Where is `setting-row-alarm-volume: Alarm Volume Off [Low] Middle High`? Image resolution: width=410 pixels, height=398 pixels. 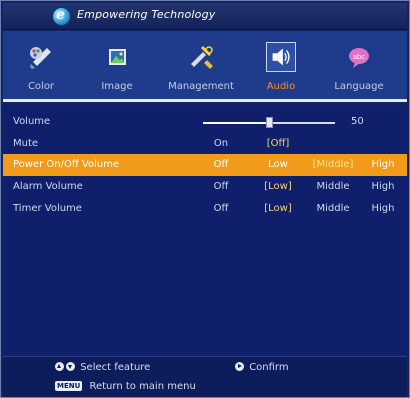 setting-row-alarm-volume: Alarm Volume Off [Low] Middle High is located at coordinates (205, 187).